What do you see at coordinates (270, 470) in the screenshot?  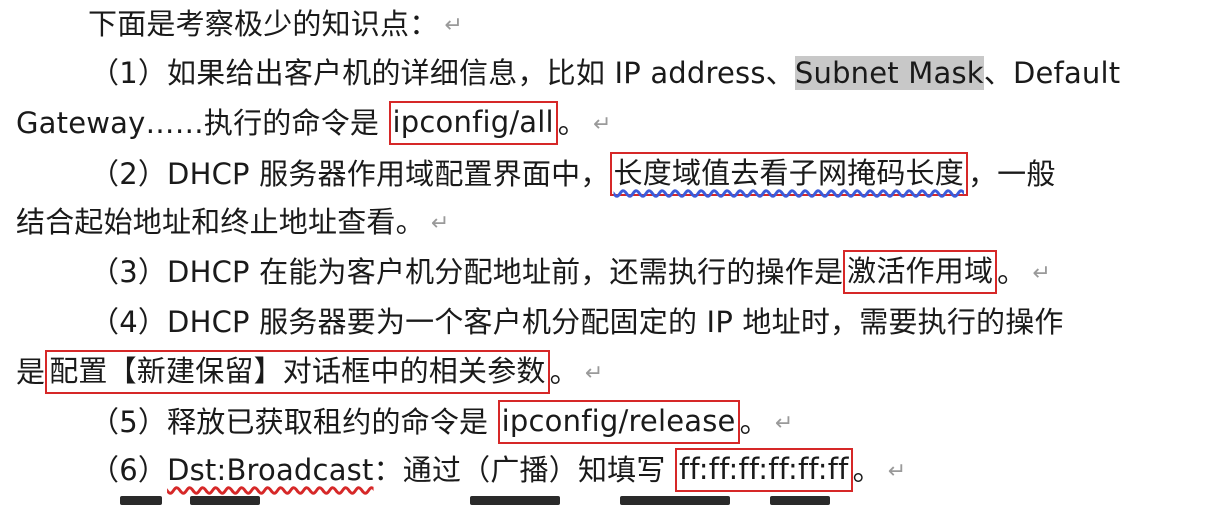 I see `dst-broadcast-term: Dst:Broadcast` at bounding box center [270, 470].